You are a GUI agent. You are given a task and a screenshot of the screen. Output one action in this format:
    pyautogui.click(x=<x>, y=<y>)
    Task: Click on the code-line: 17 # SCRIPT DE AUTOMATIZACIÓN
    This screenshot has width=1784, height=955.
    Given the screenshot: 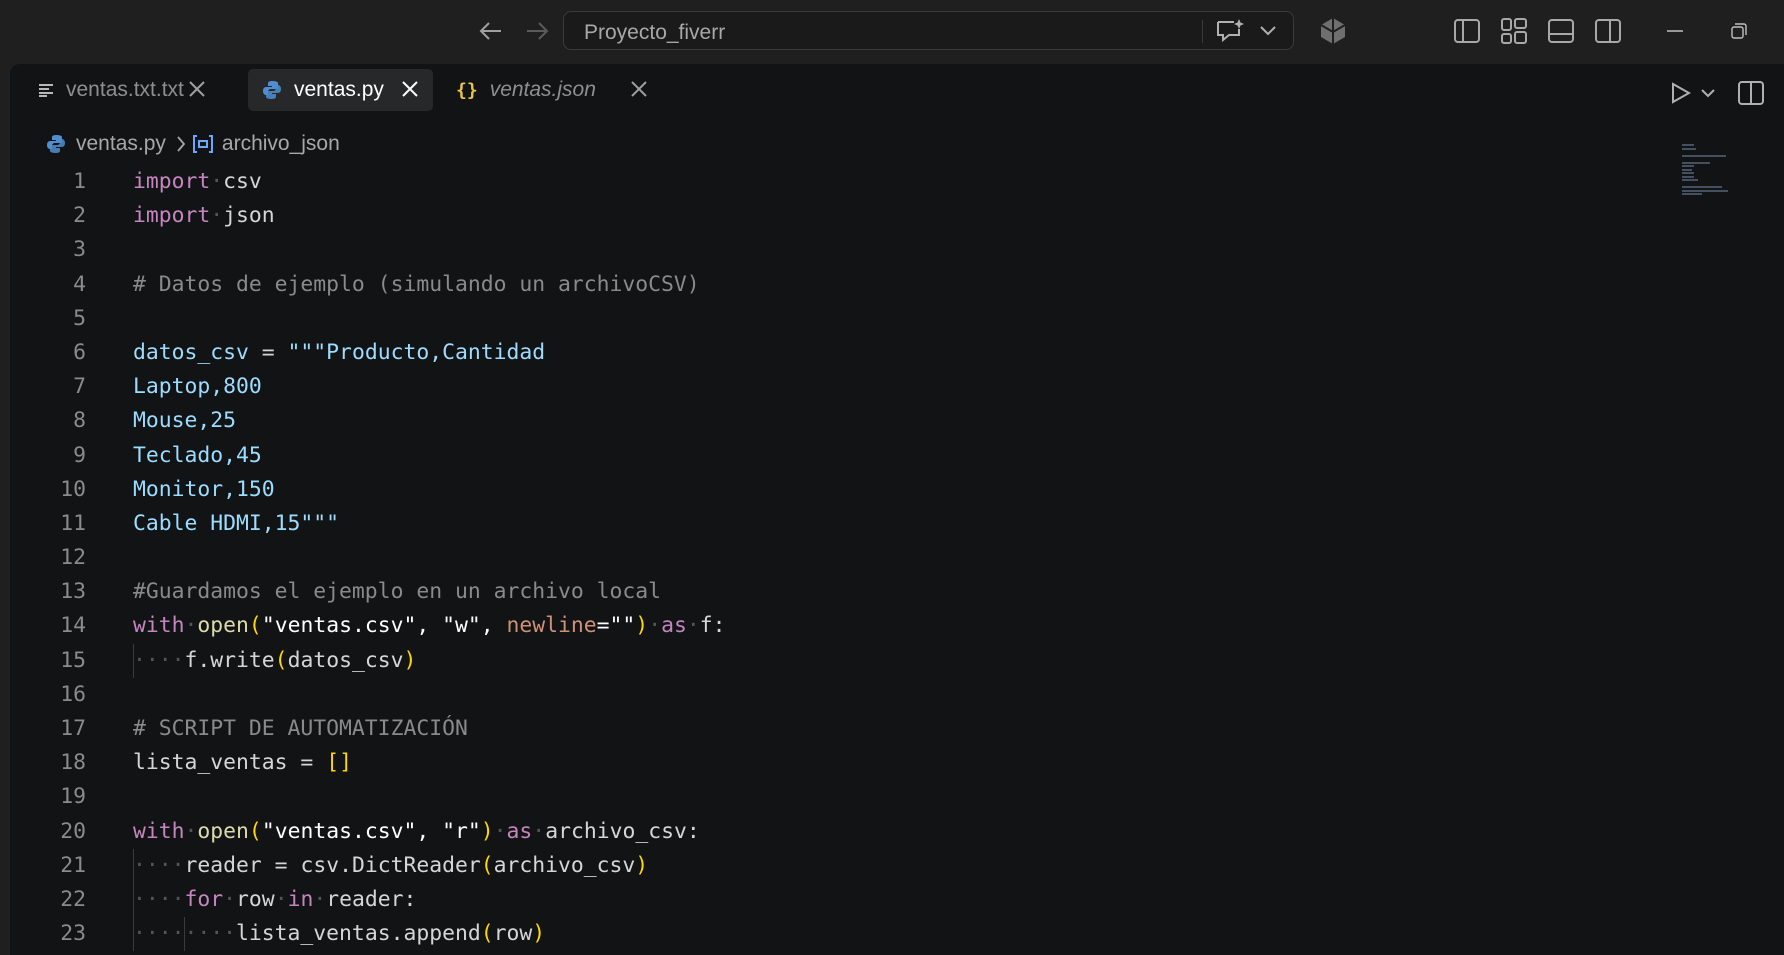 What is the action you would take?
    pyautogui.click(x=830, y=729)
    